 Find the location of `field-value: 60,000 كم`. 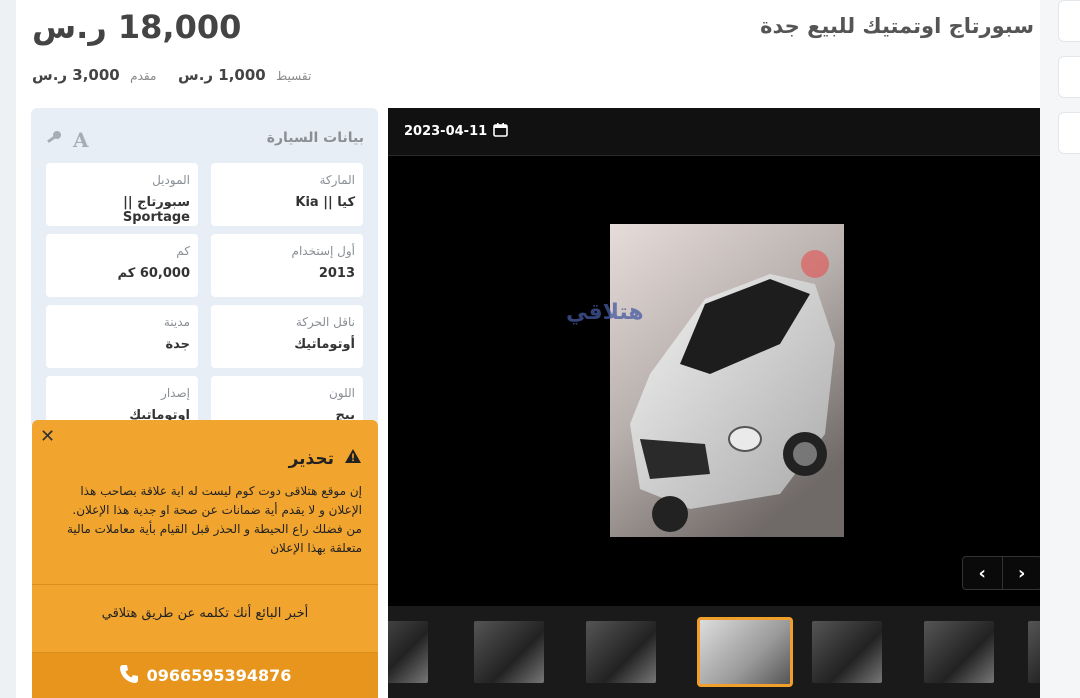

field-value: 60,000 كم is located at coordinates (153, 273).